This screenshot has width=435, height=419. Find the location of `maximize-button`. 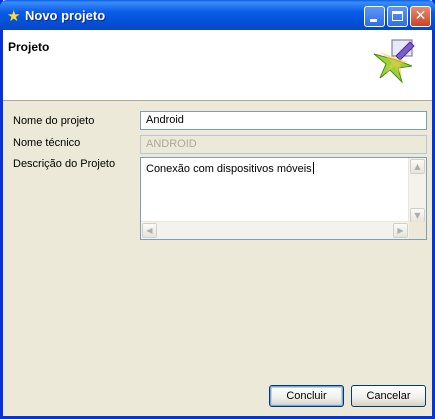

maximize-button is located at coordinates (397, 16).